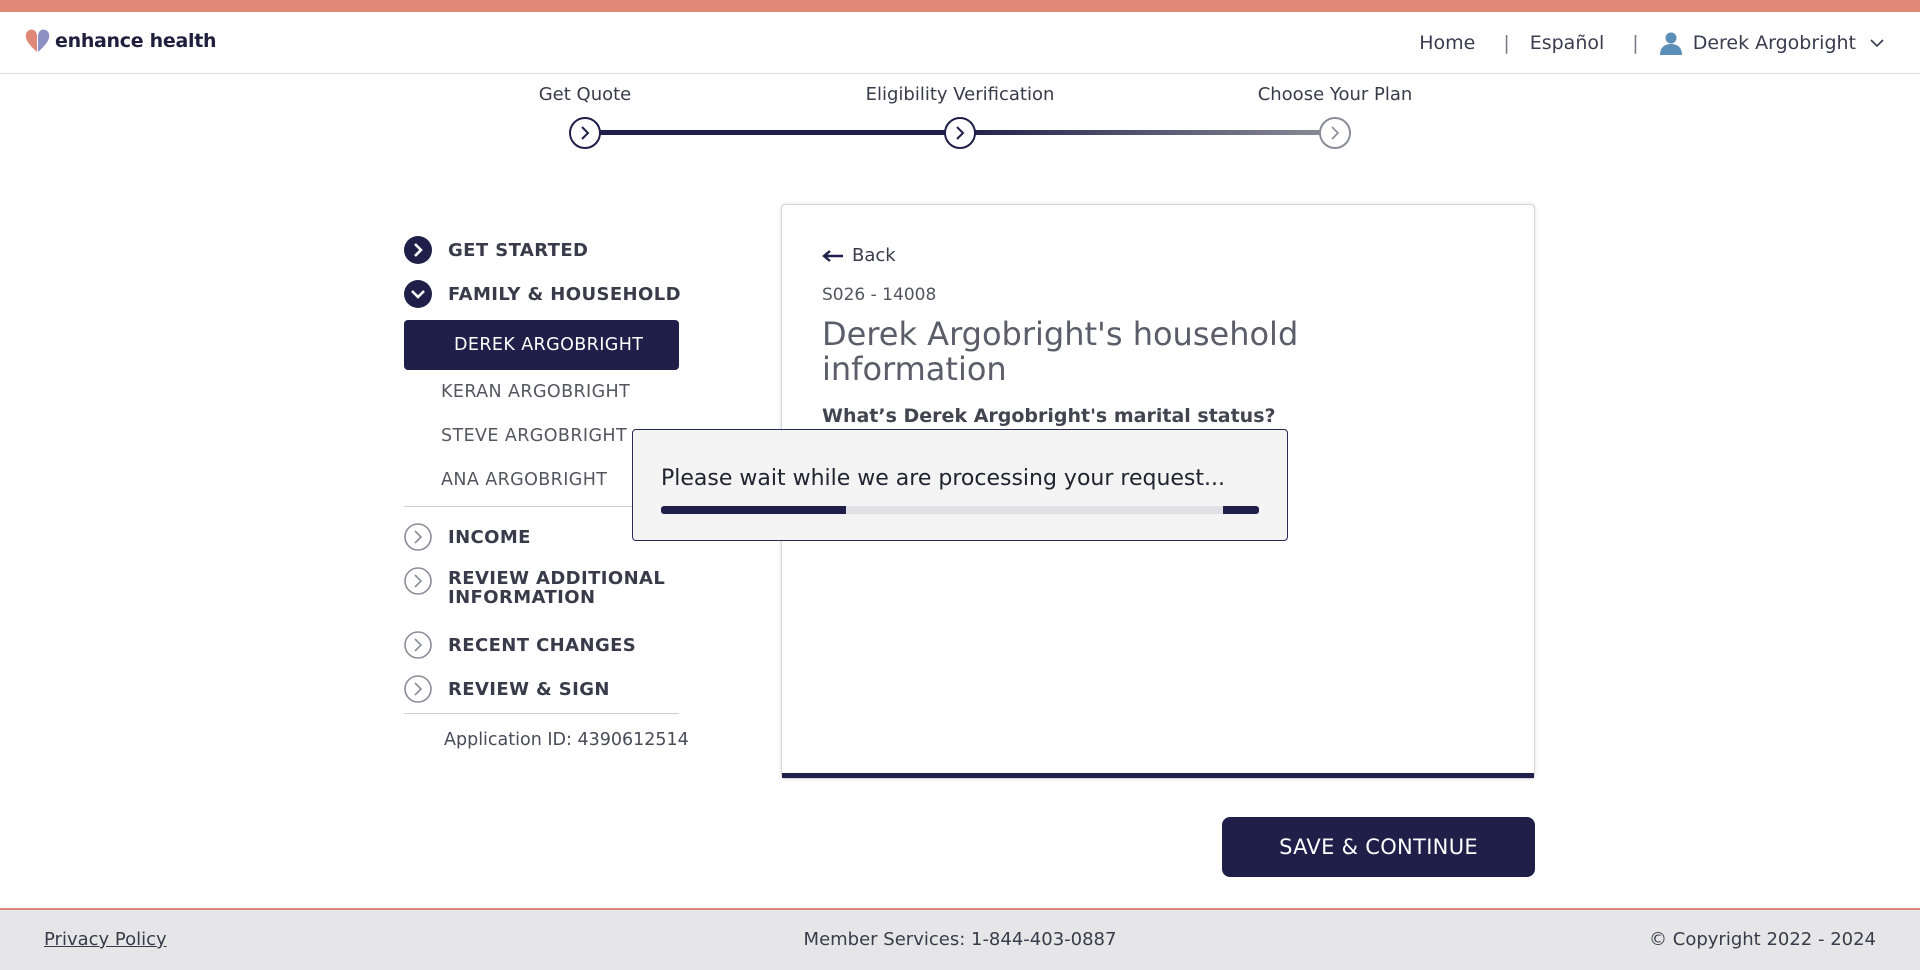 This screenshot has height=970, width=1920. What do you see at coordinates (754, 510) in the screenshot?
I see `progress-fill` at bounding box center [754, 510].